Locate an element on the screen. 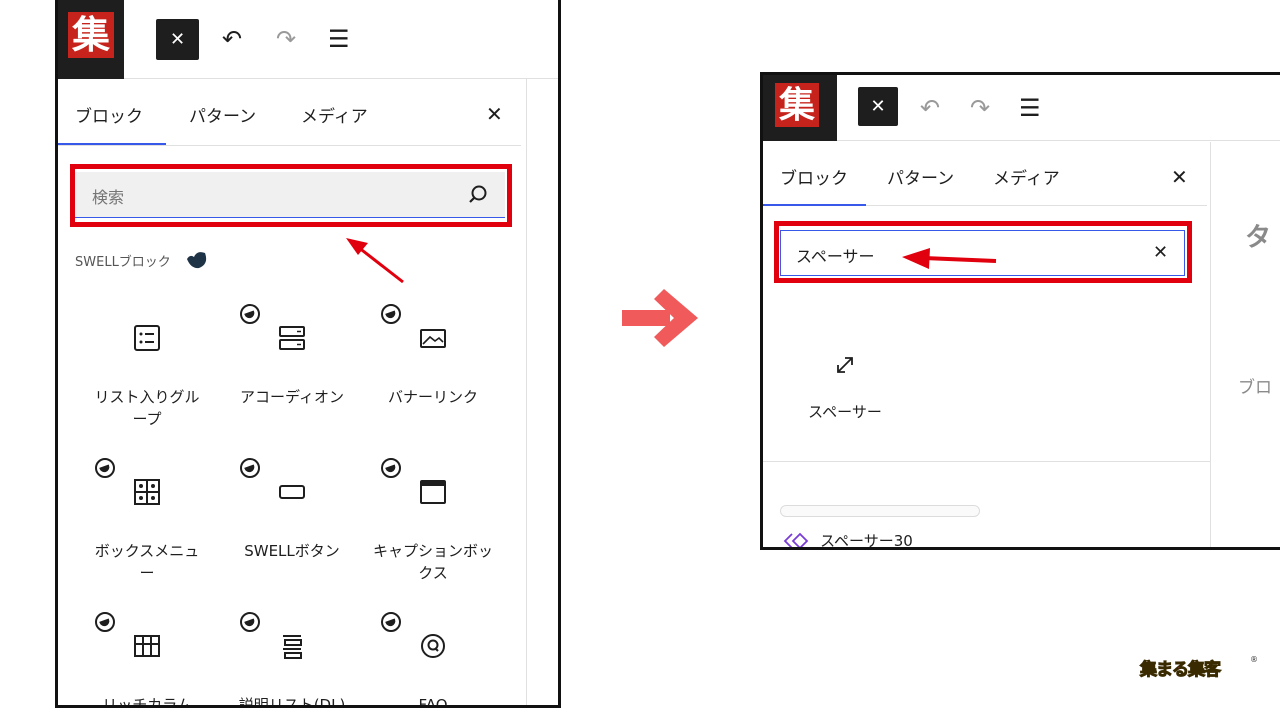  canvas-title-partial: タ is located at coordinates (1258, 238).